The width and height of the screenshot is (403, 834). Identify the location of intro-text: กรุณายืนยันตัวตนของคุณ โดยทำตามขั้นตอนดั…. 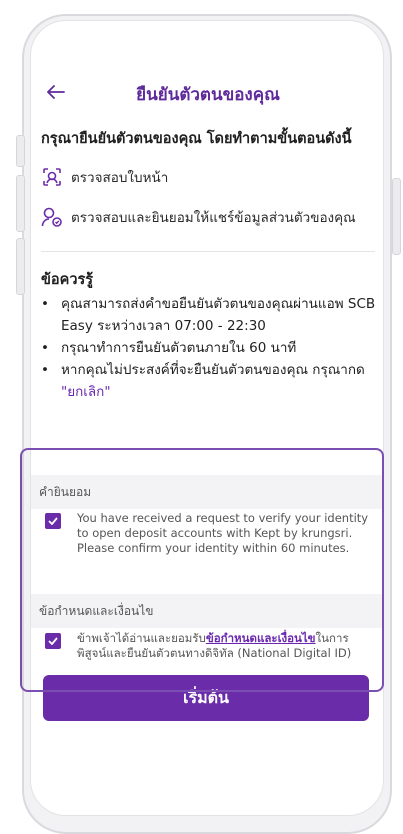
(196, 139).